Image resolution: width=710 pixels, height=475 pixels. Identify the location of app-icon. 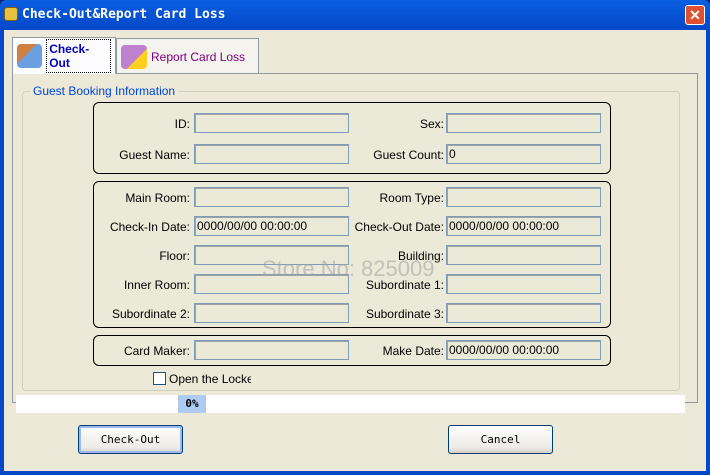
(11, 14).